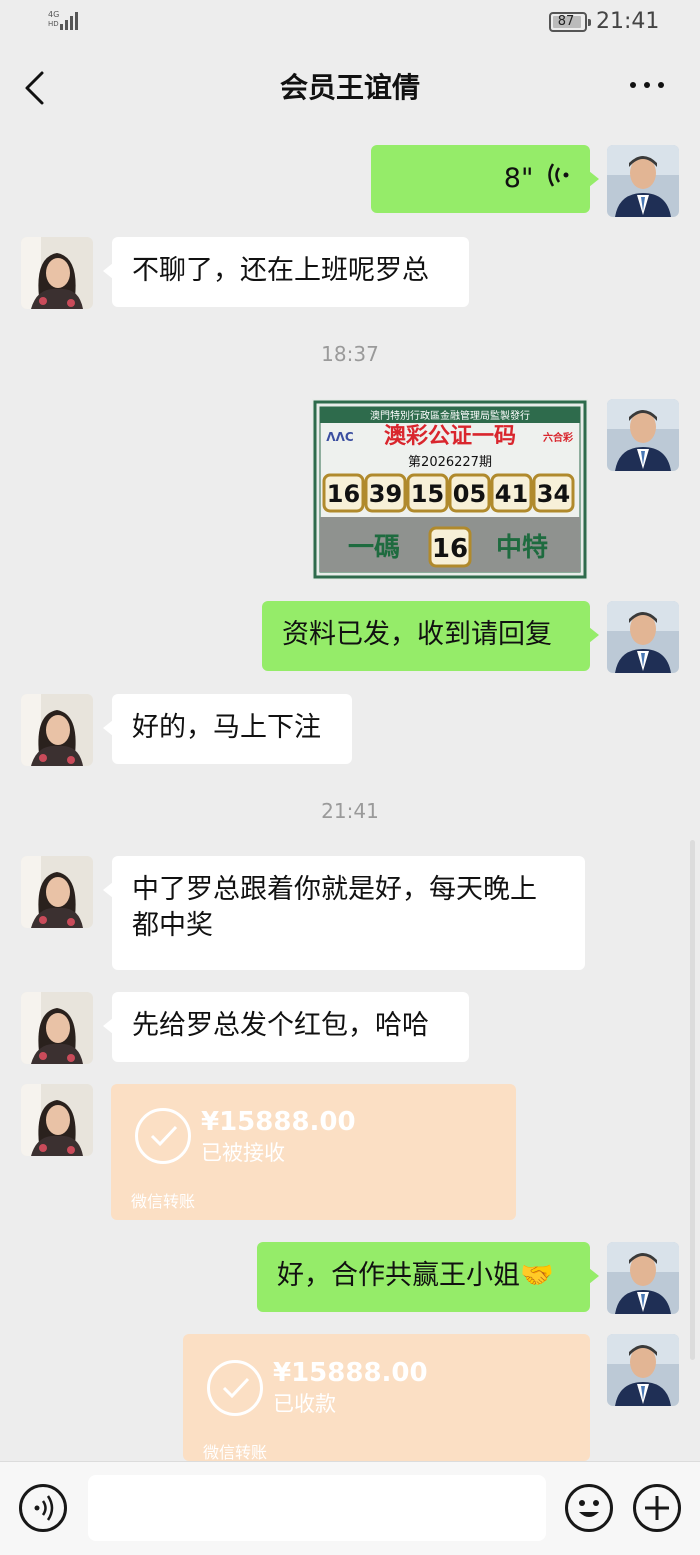 The width and height of the screenshot is (700, 1555). What do you see at coordinates (428, 1277) in the screenshot?
I see `message-bubble: 好，合作共赢王小姐🤝` at bounding box center [428, 1277].